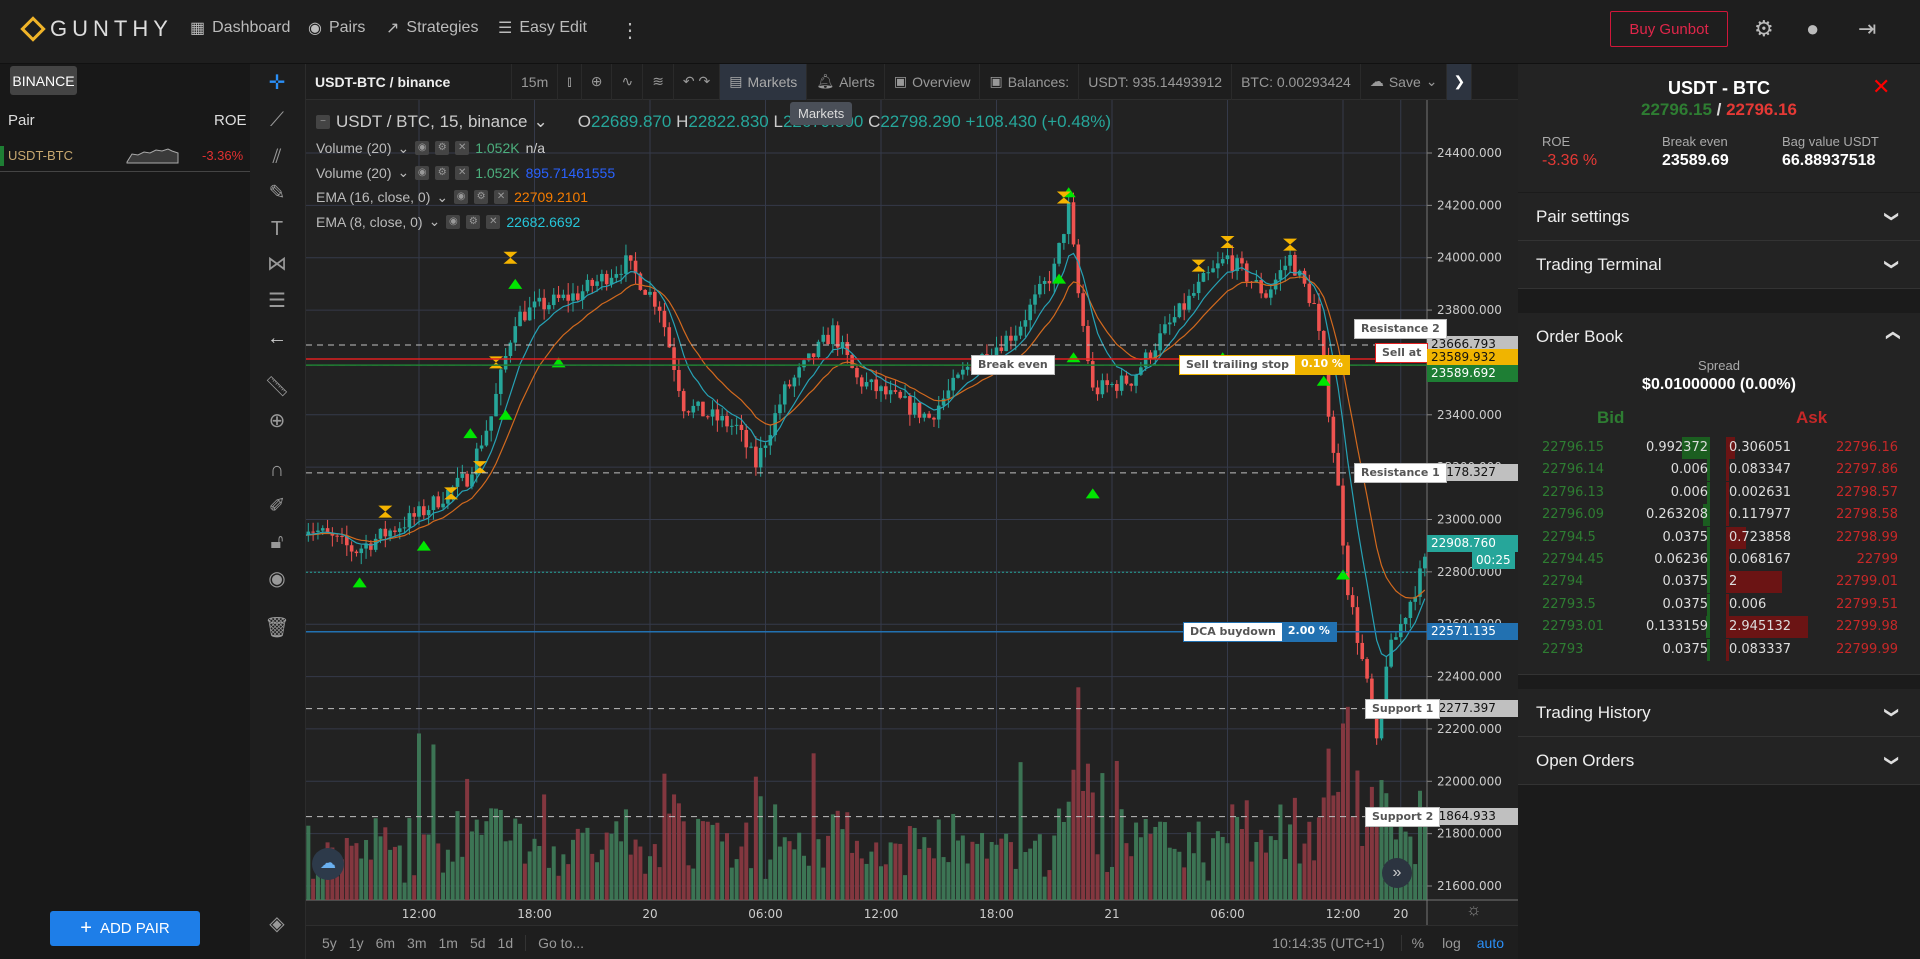  What do you see at coordinates (1400, 472) in the screenshot?
I see `level-label-resistance-1: Resistance 1` at bounding box center [1400, 472].